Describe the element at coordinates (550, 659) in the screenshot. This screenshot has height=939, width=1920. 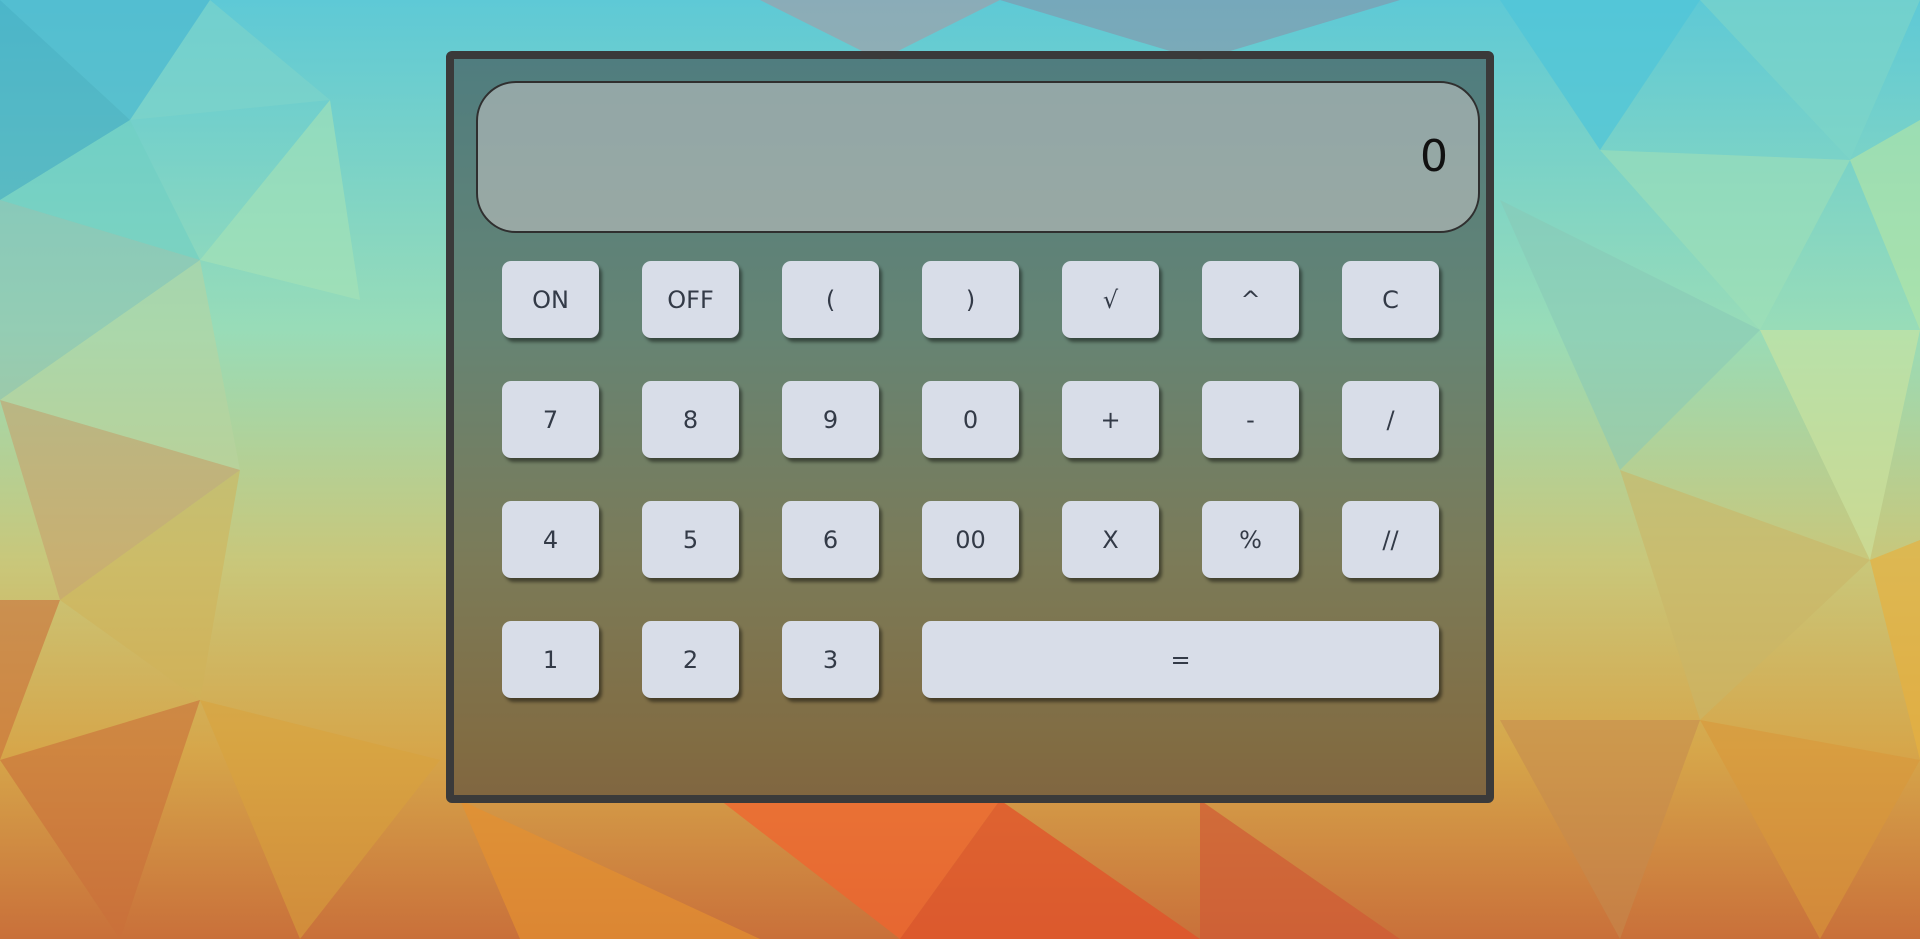
I see `digit-1-button: 1` at that location.